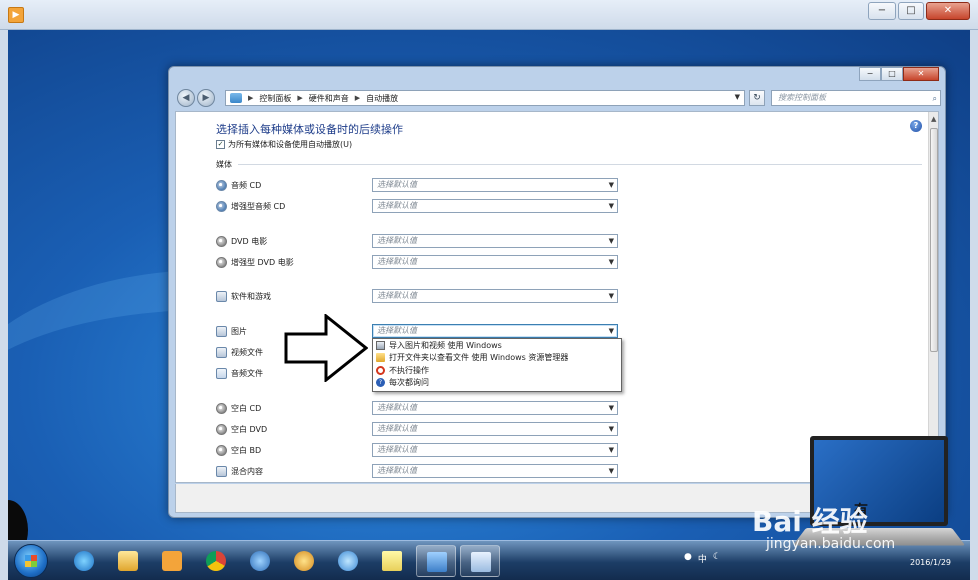  What do you see at coordinates (495, 241) in the screenshot?
I see `select-dvd-movie: 选择默认值 ▼` at bounding box center [495, 241].